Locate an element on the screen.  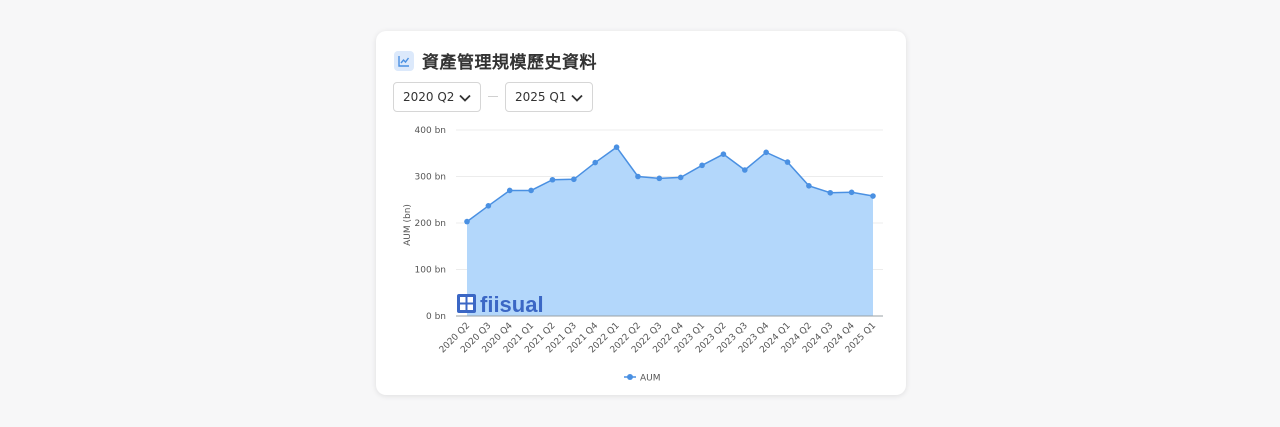
aum-area-fill is located at coordinates (670, 231).